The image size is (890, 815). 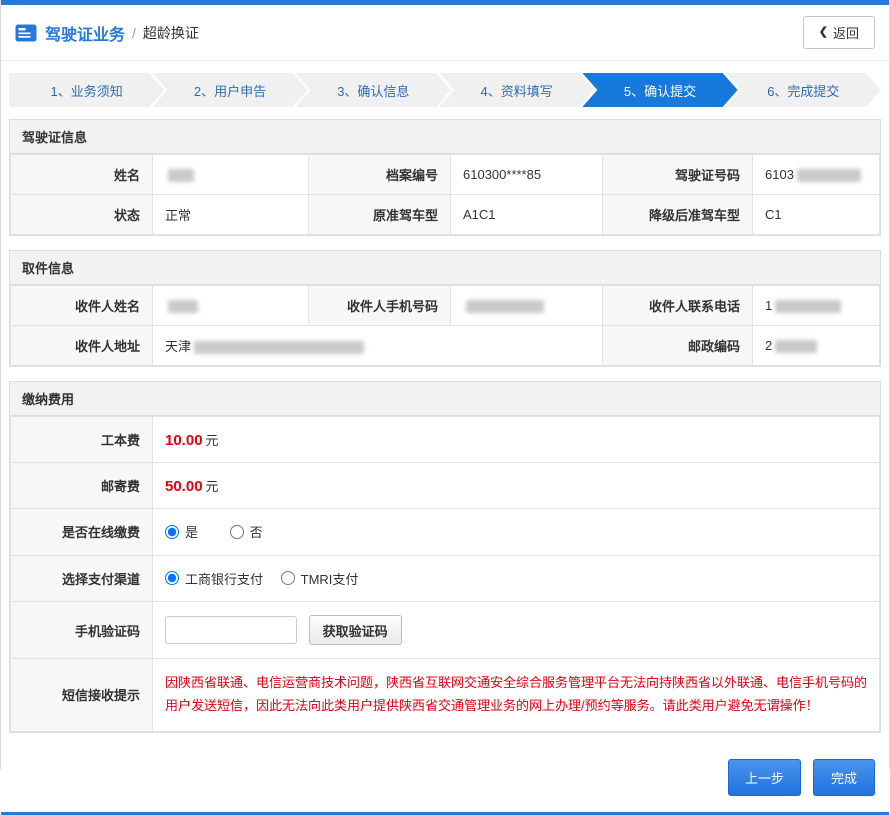 What do you see at coordinates (355, 630) in the screenshot?
I see `get-code-button: 获取验证码` at bounding box center [355, 630].